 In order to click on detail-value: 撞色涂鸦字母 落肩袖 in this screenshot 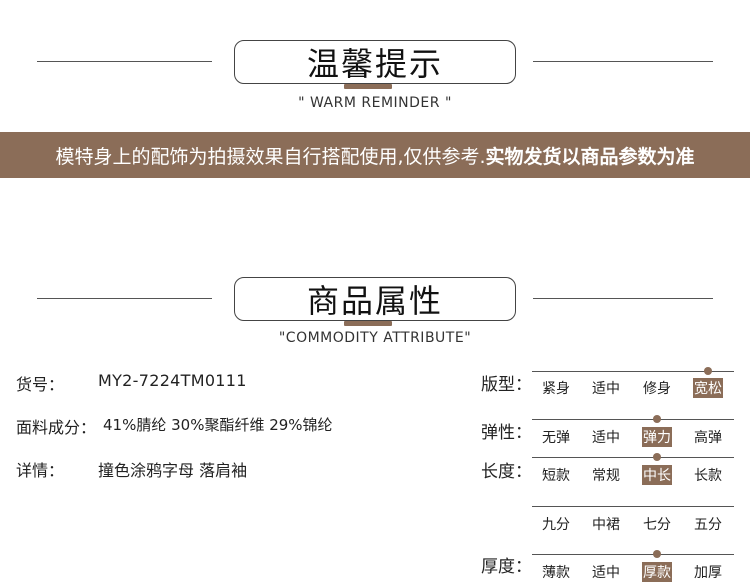, I will do `click(173, 470)`.